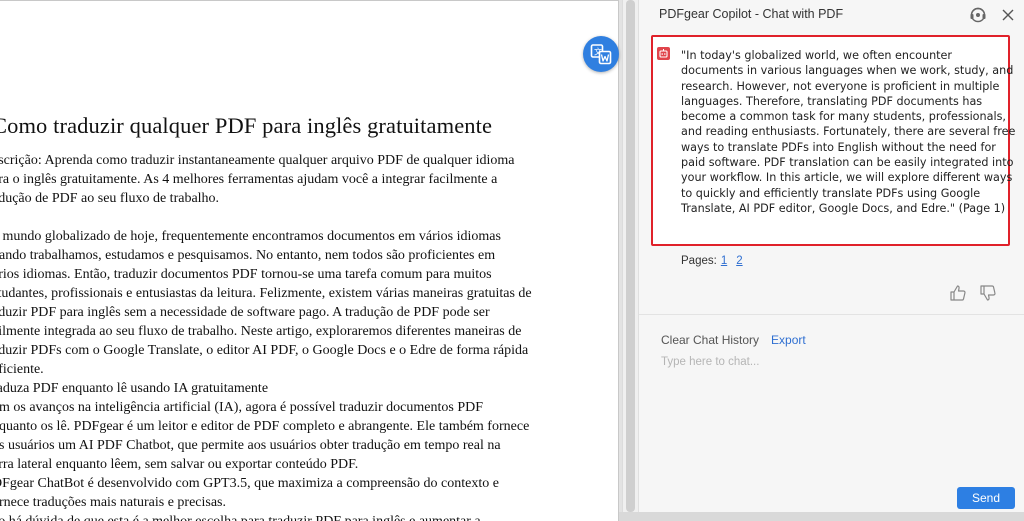  Describe the element at coordinates (788, 340) in the screenshot. I see `export-button: Export` at that location.